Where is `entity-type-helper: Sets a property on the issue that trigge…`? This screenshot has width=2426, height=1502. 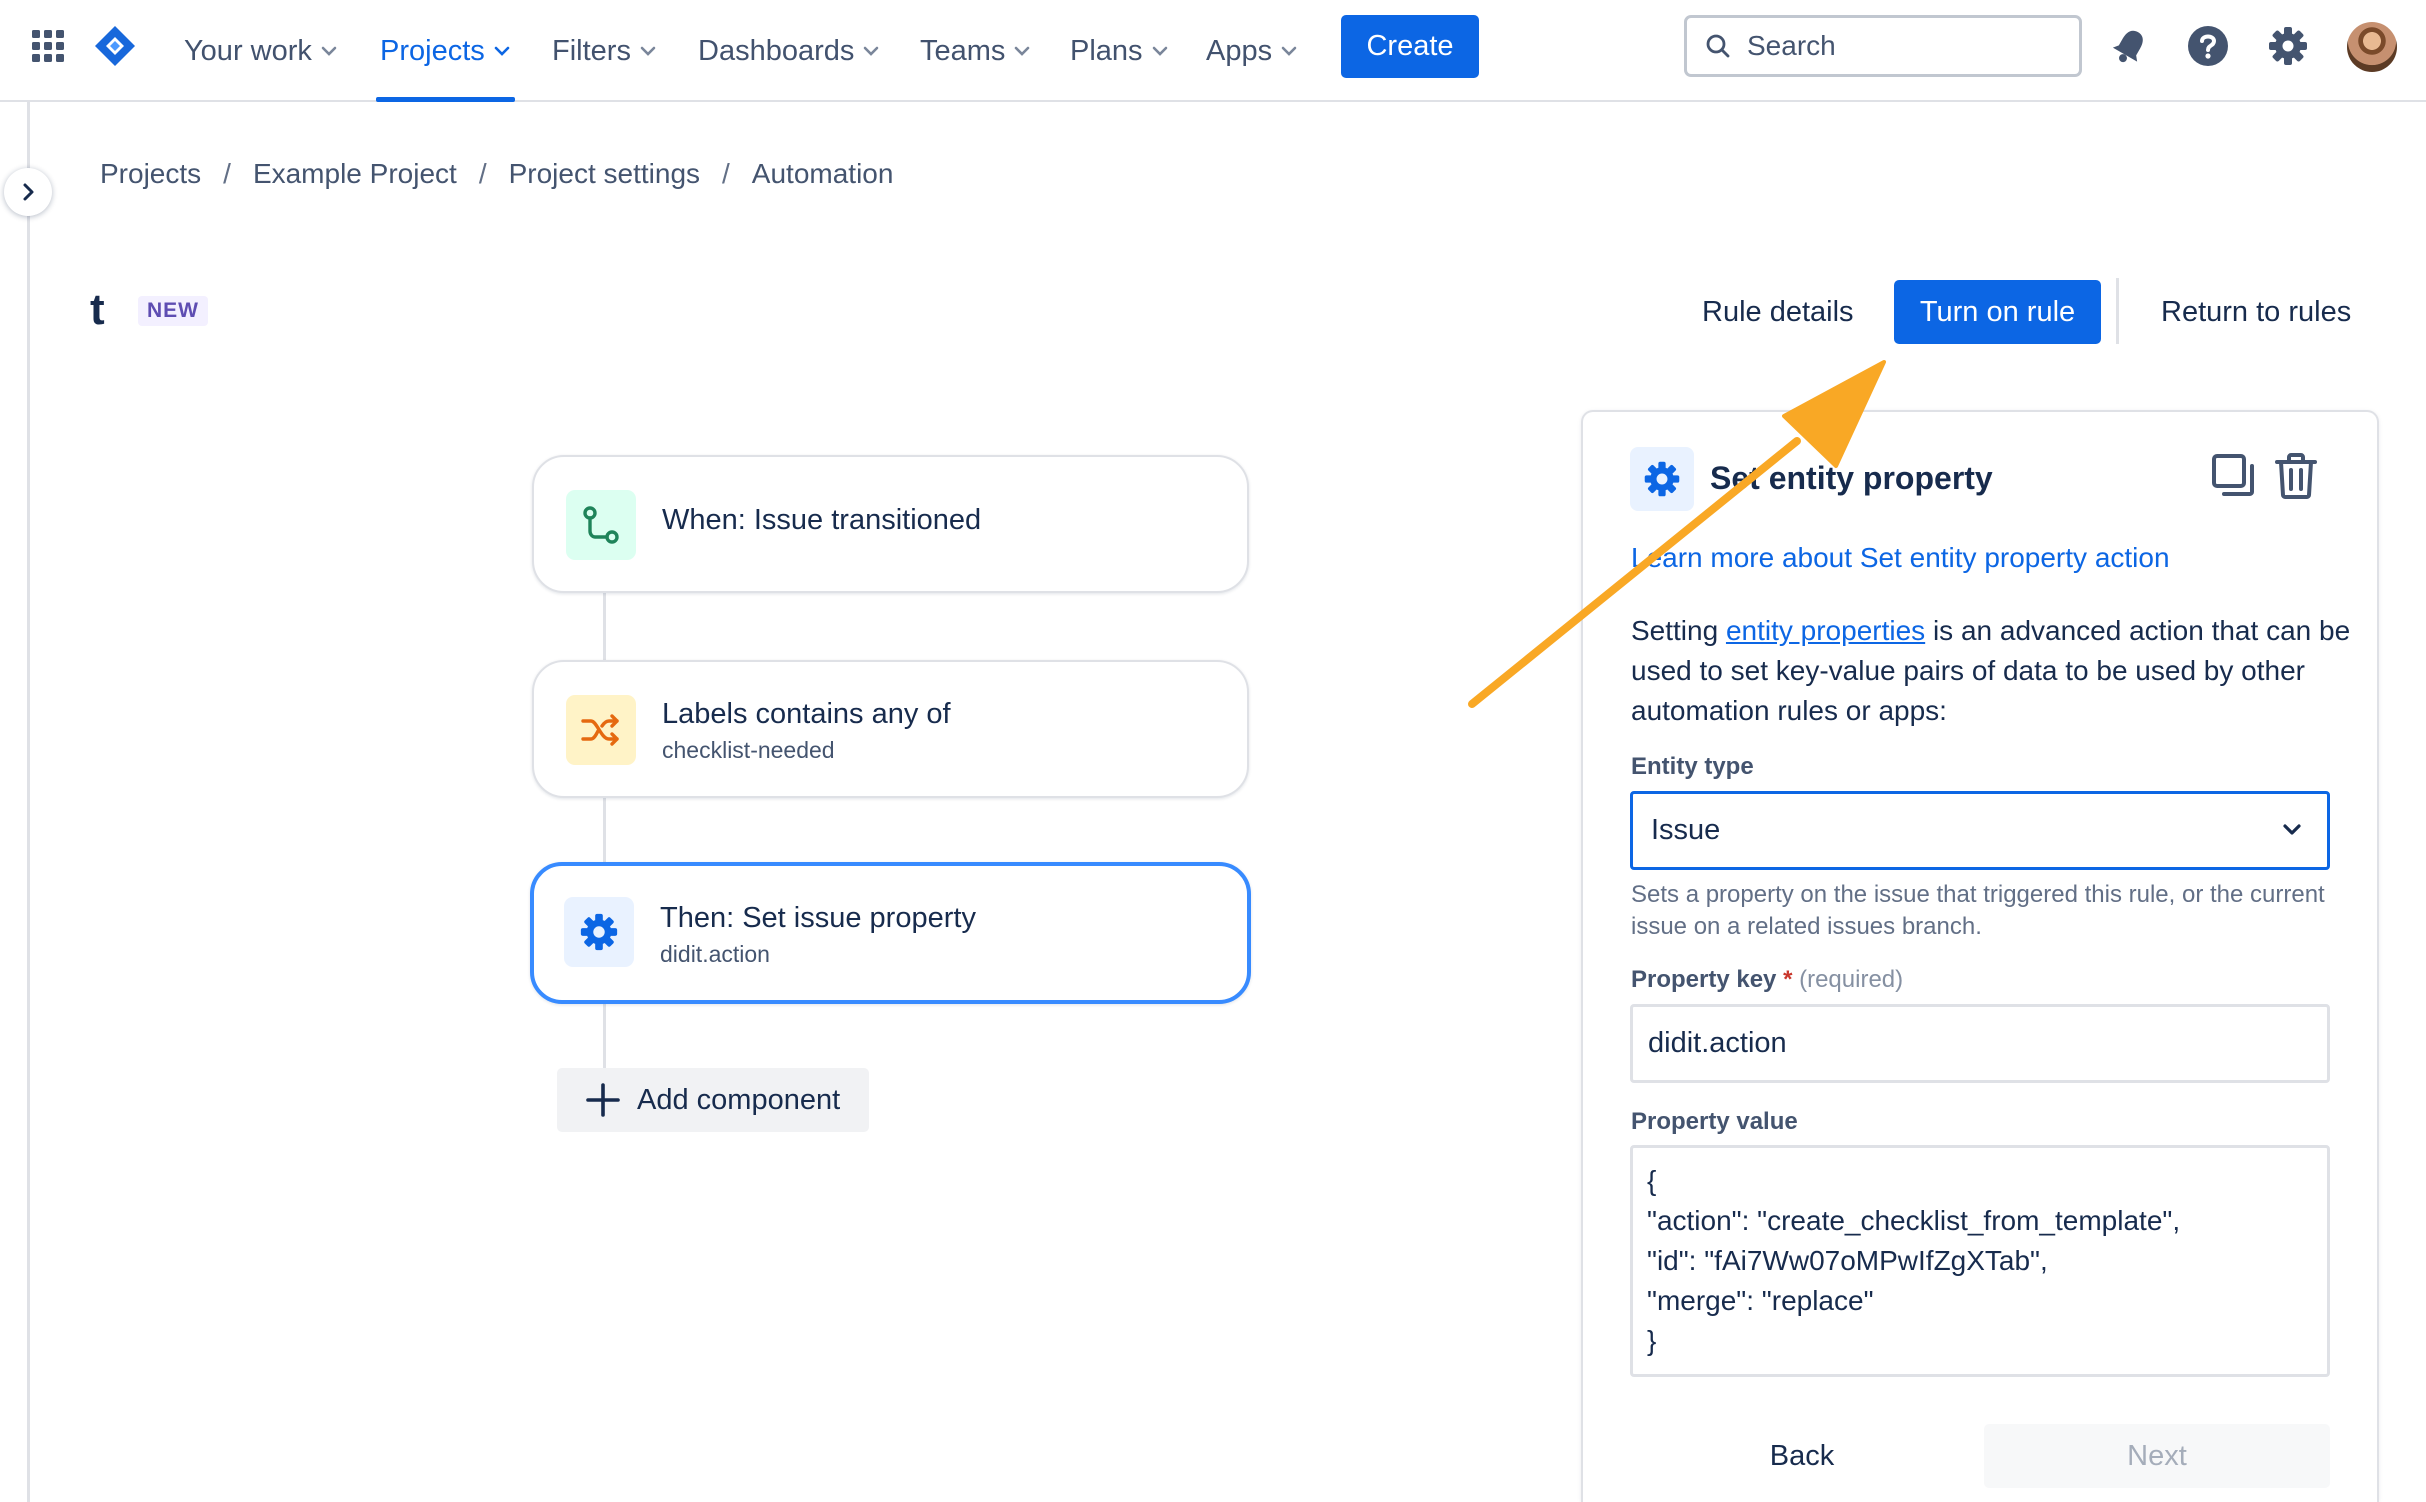 entity-type-helper: Sets a property on the issue that trigge… is located at coordinates (1978, 910).